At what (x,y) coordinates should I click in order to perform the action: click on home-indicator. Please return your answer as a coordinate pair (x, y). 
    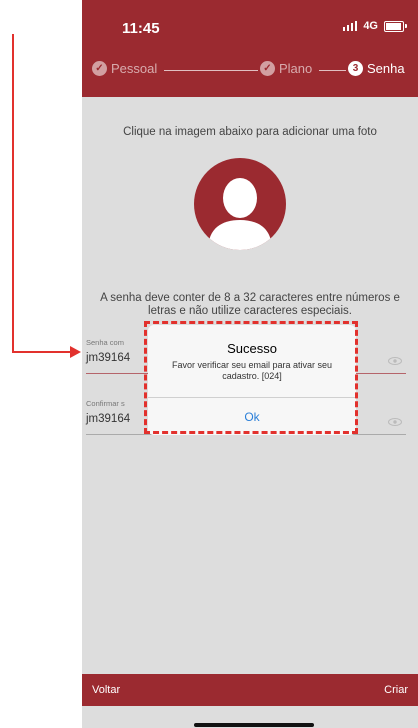
    Looking at the image, I should click on (254, 725).